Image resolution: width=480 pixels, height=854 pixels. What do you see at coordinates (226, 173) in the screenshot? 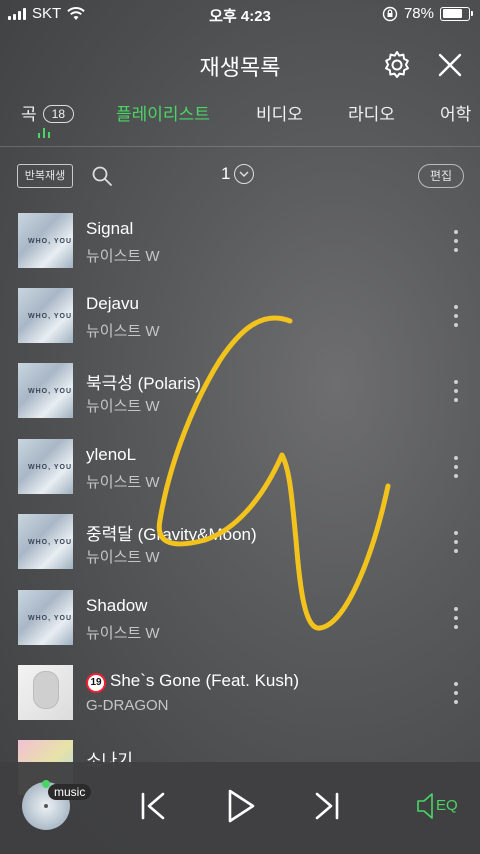
I see `page-number: 1` at bounding box center [226, 173].